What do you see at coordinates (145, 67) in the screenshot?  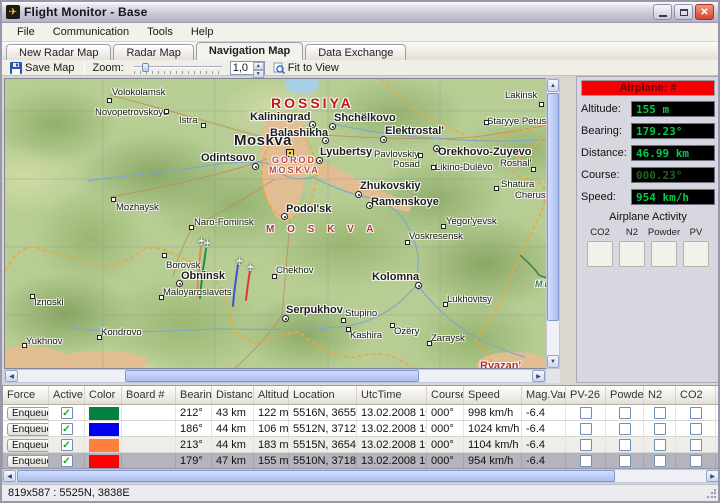 I see `zoom-slider-thumb` at bounding box center [145, 67].